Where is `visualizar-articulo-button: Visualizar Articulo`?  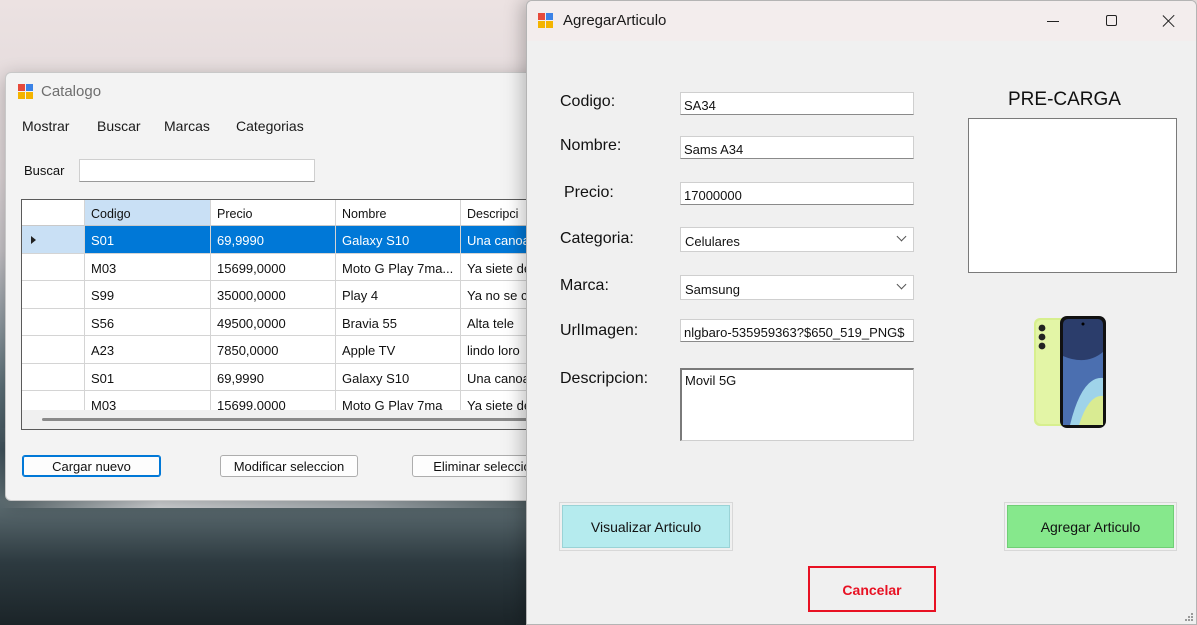 visualizar-articulo-button: Visualizar Articulo is located at coordinates (646, 526).